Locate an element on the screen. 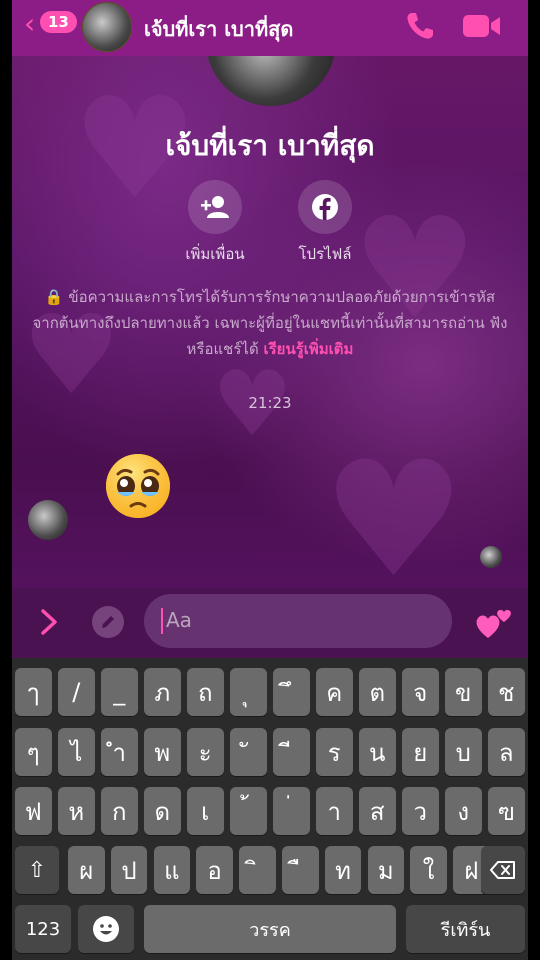  add-friend-button: เพิ่มเพื่อน is located at coordinates (215, 223).